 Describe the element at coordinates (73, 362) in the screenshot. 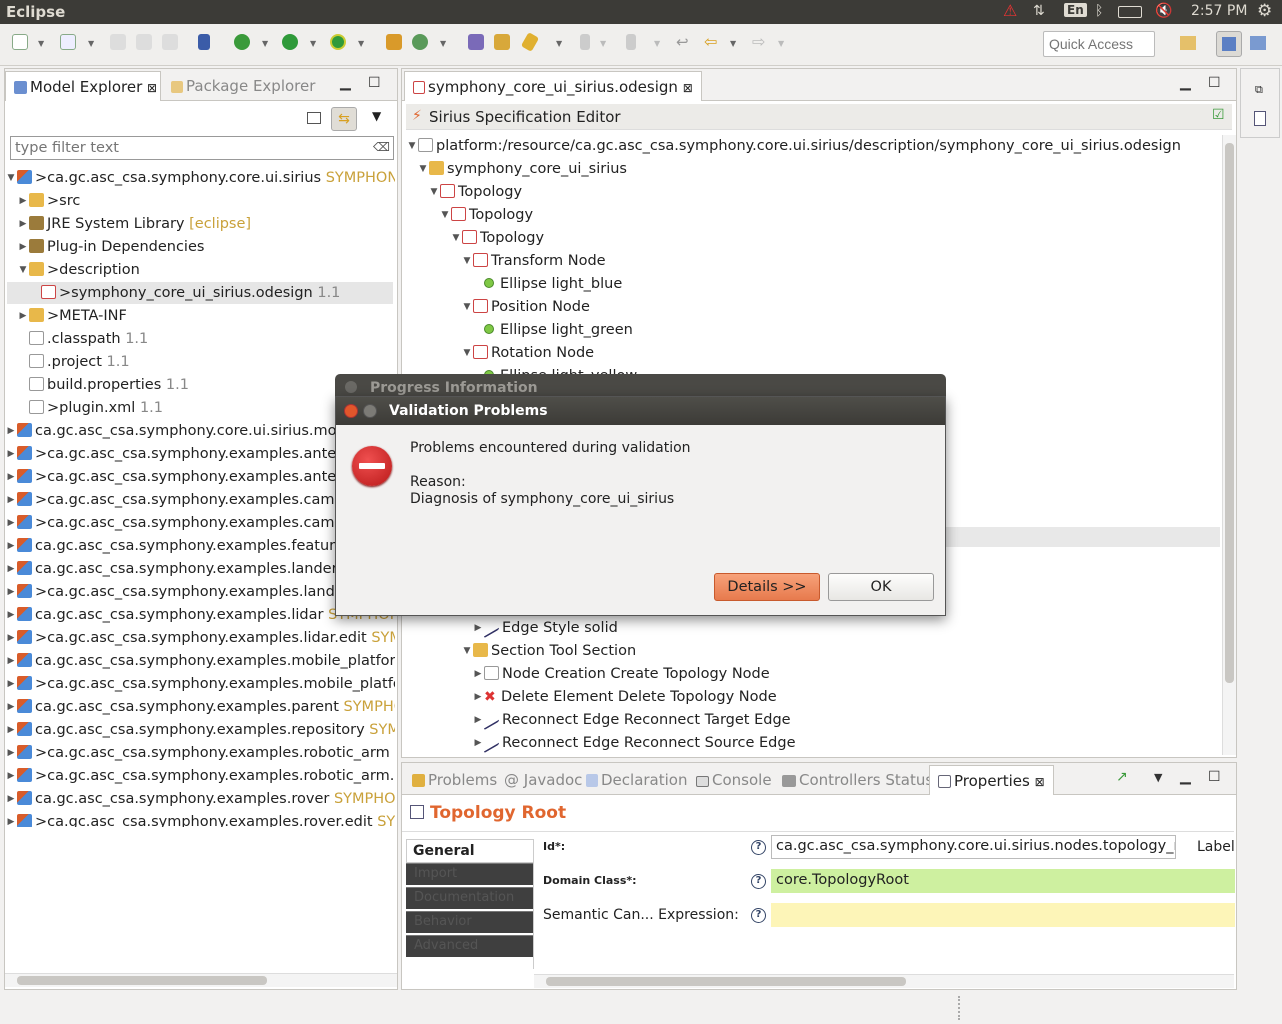

I see `tree-item: .project 1.1` at that location.